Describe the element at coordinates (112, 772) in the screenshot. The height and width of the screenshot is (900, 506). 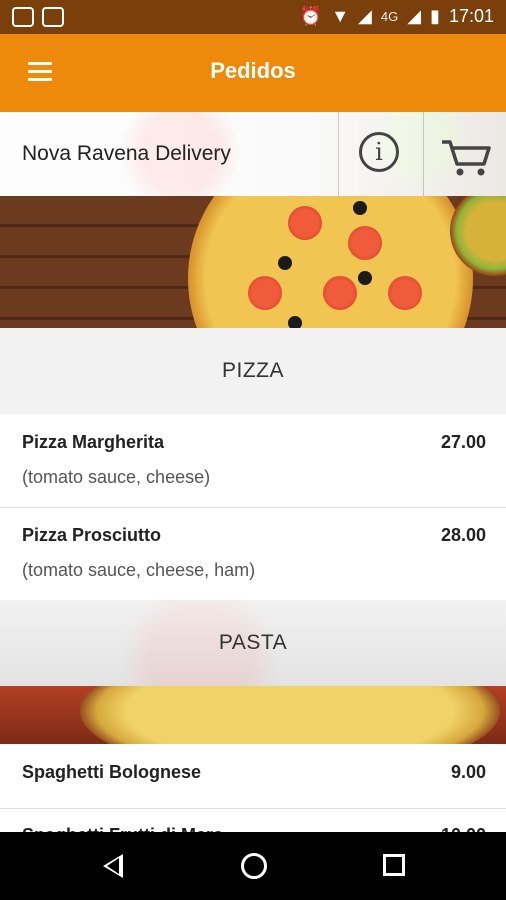
I see `item-name: Spaghetti Bolognese` at that location.